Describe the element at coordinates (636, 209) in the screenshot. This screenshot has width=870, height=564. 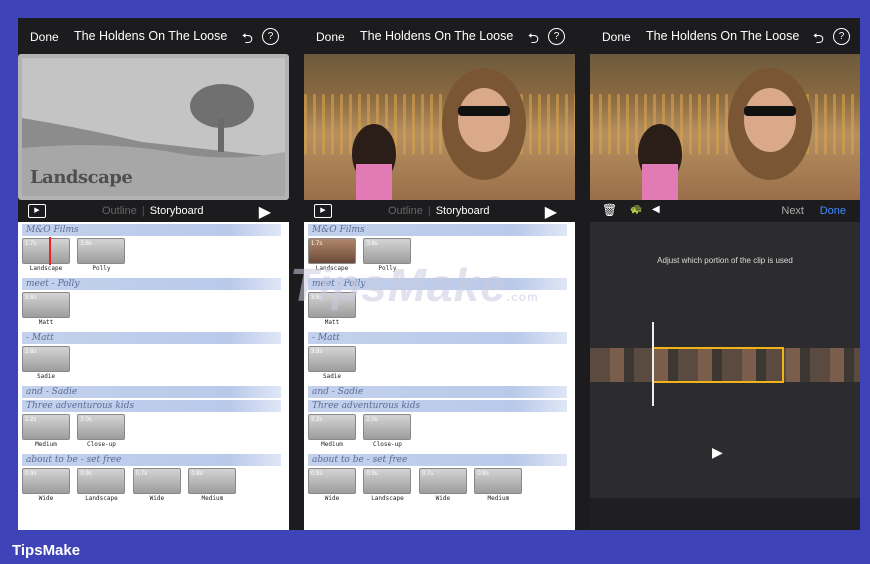
I see `slow-motion-icon: 🐢` at that location.